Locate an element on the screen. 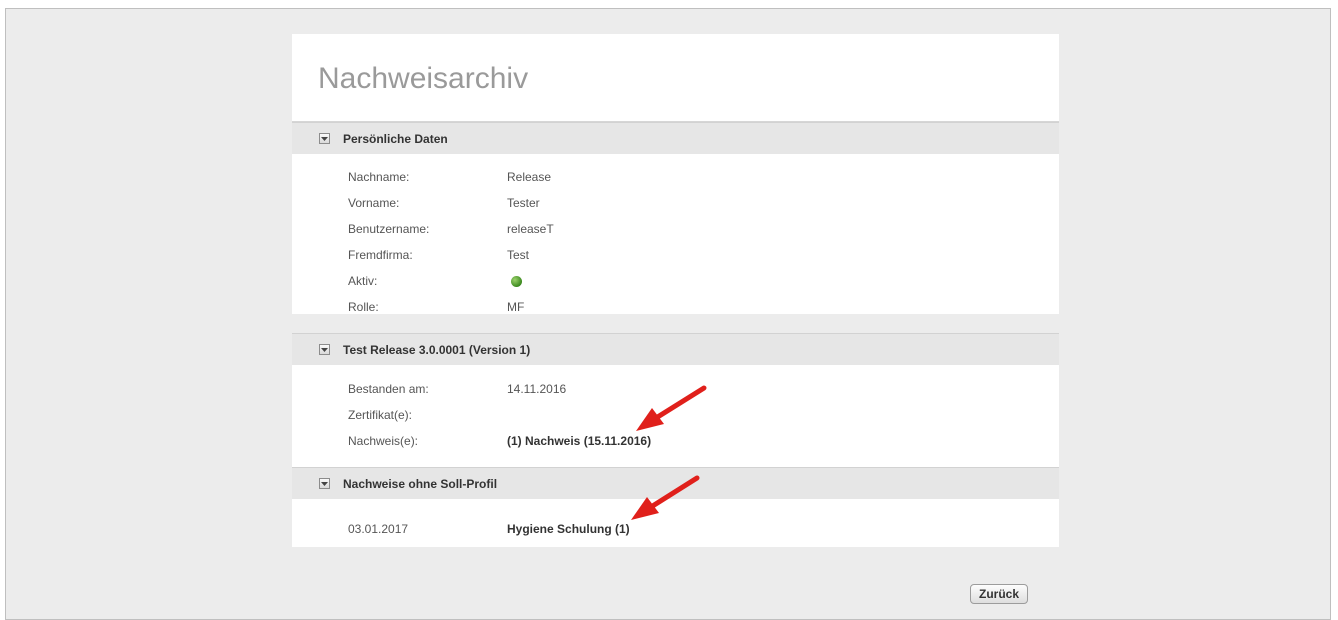 The width and height of the screenshot is (1338, 620). row-benutzername: Benutzername: releaseT is located at coordinates (675, 229).